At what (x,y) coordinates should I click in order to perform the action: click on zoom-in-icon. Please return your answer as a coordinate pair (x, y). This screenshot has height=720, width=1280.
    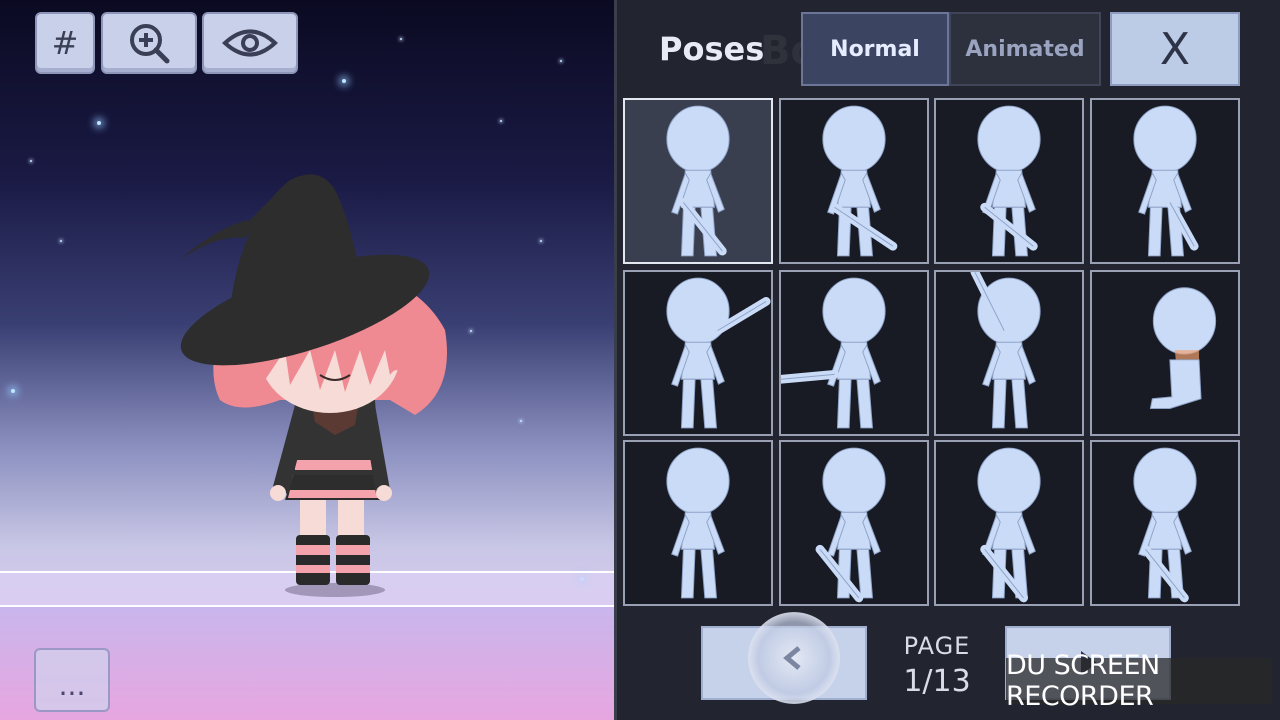
    Looking at the image, I should click on (150, 44).